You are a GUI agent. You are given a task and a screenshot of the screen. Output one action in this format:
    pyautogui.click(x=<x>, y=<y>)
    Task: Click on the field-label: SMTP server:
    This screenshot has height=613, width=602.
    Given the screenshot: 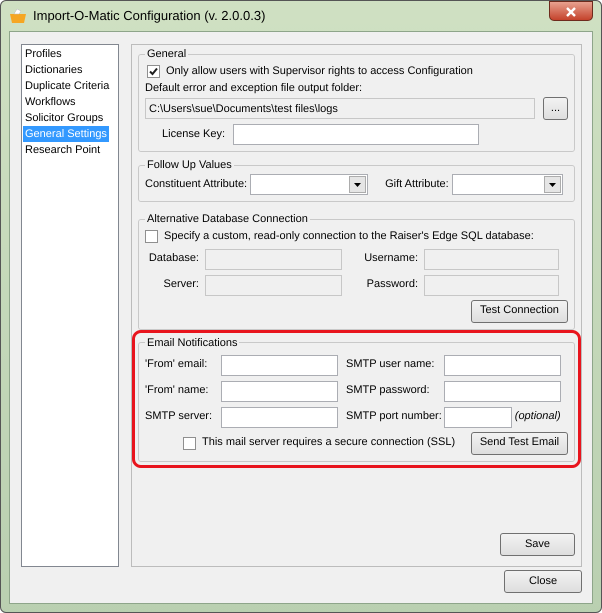 What is the action you would take?
    pyautogui.click(x=179, y=417)
    